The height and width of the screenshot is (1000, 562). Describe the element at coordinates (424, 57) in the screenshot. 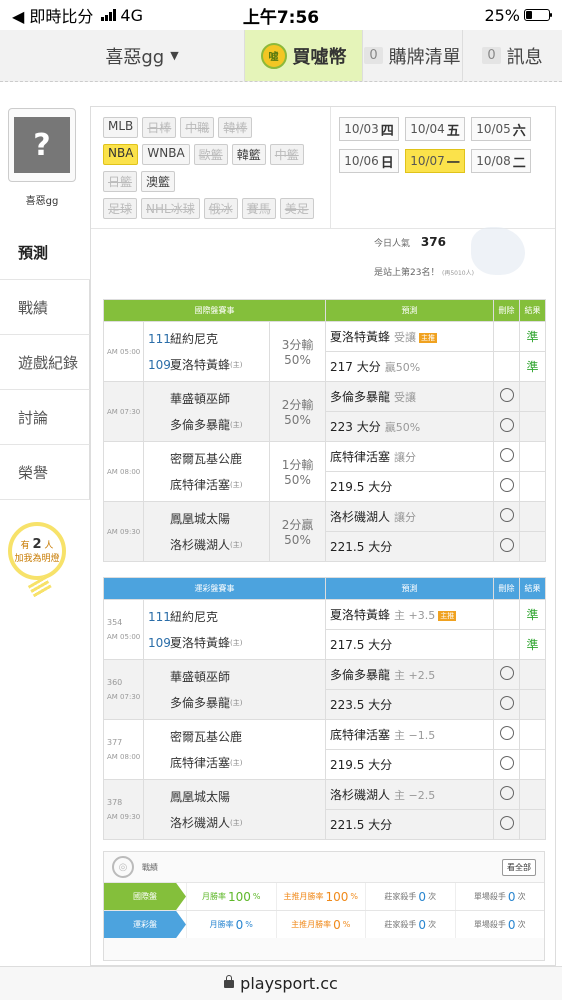

I see `cart-label: 購牌清單` at that location.